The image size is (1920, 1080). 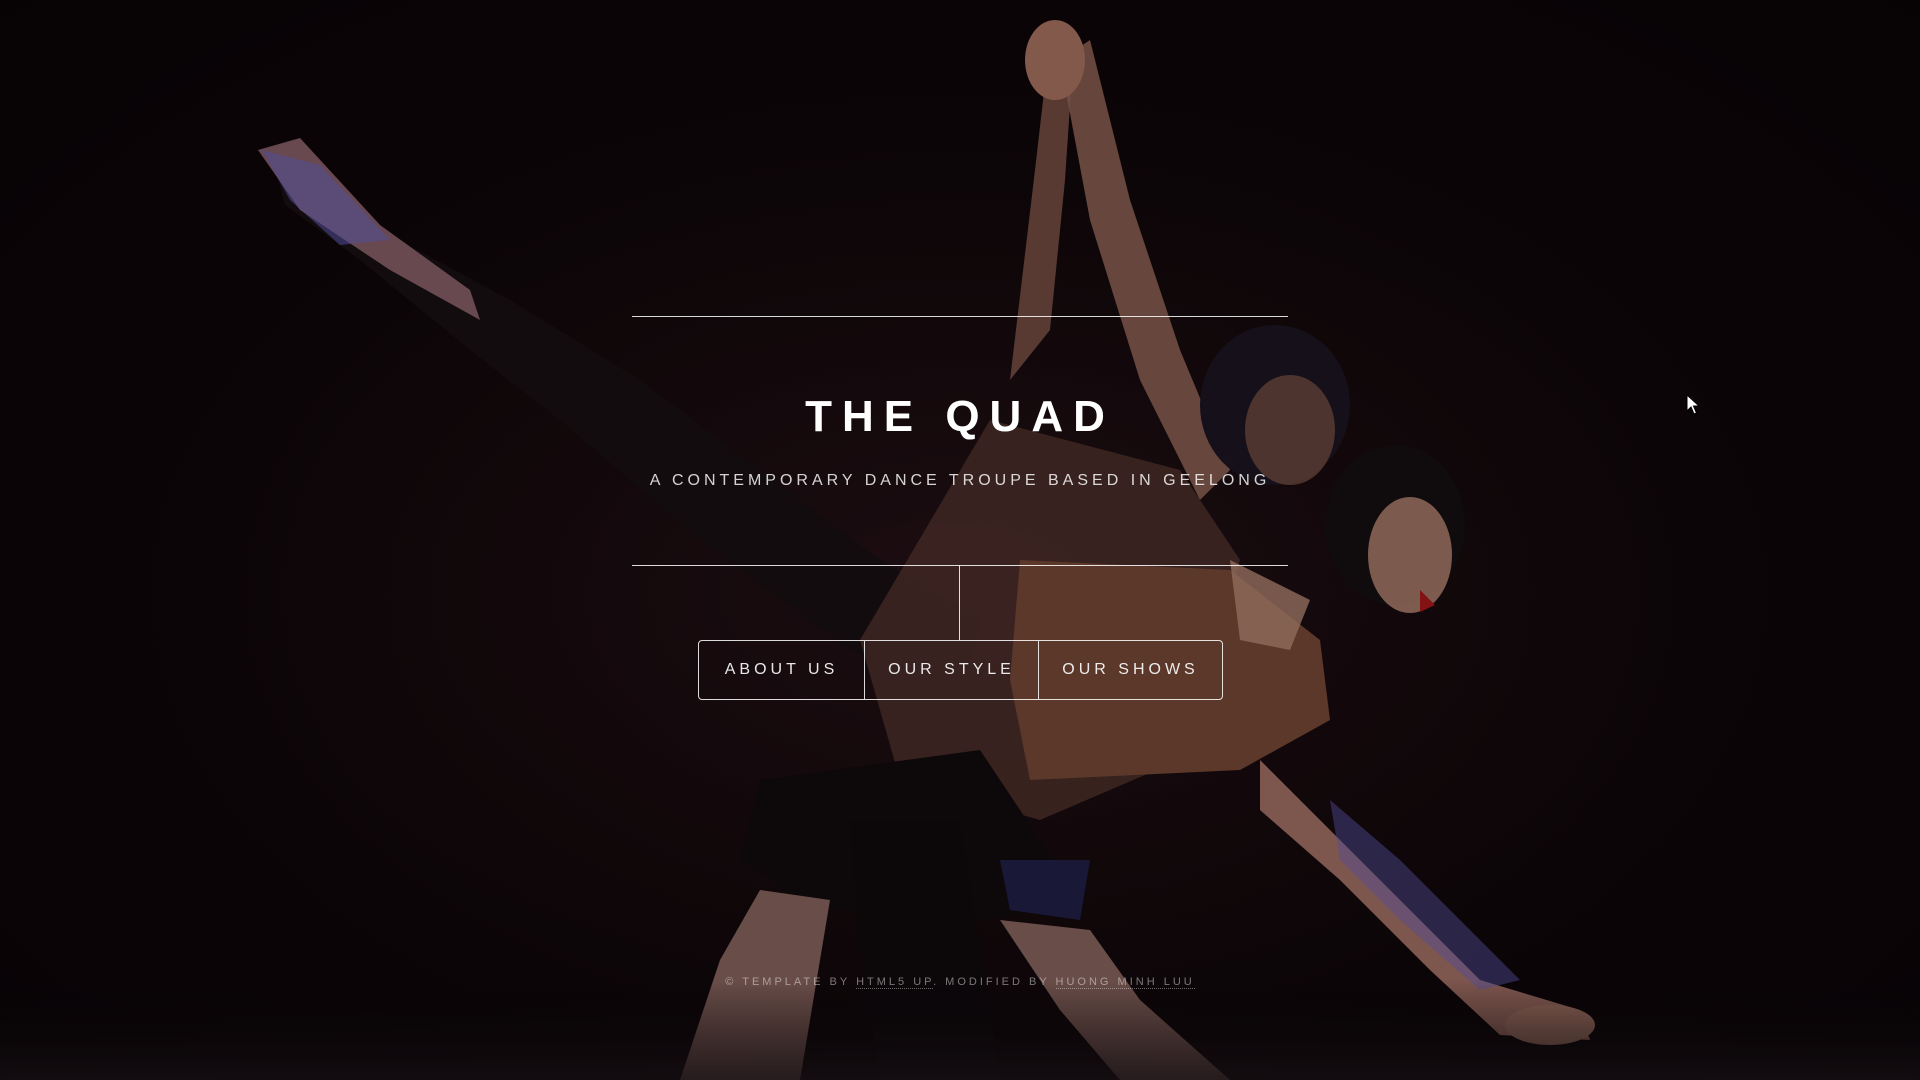 I want to click on header-nav-connector-line, so click(x=959, y=602).